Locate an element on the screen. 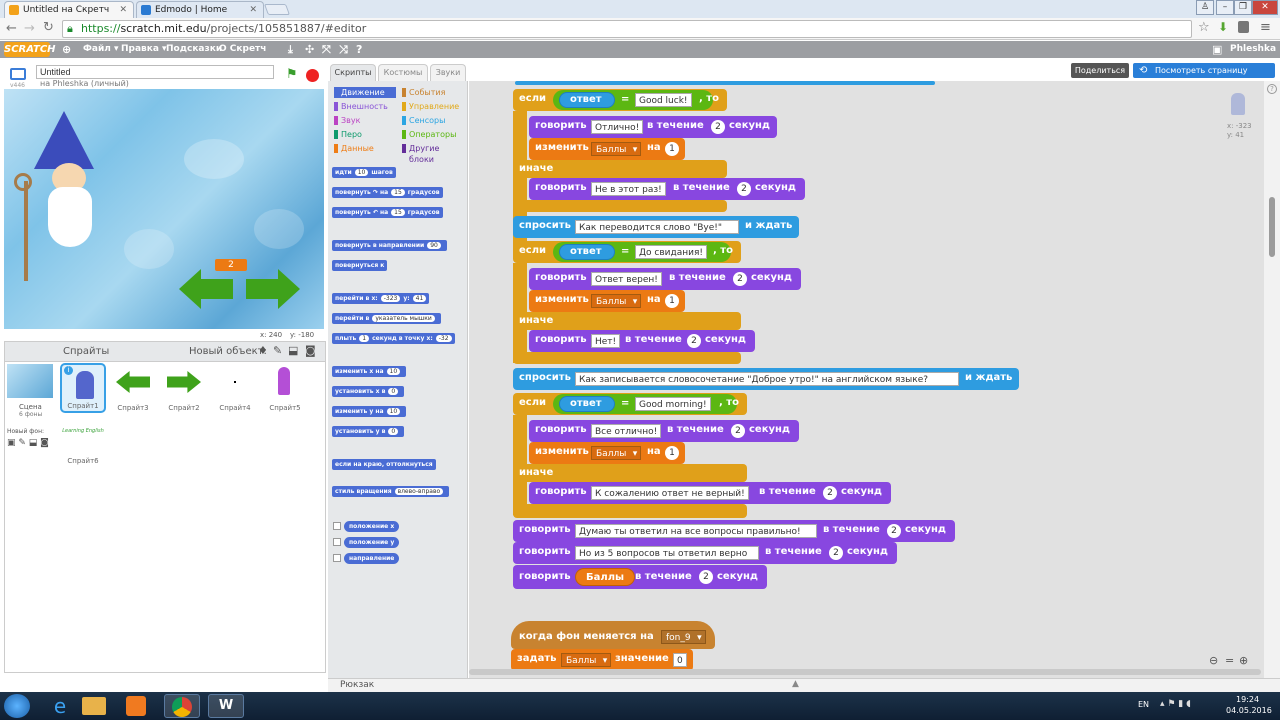 Image resolution: width=1280 pixels, height=720 pixels. palette-block-13: стиль вращения влево-вправо is located at coordinates (391, 491).